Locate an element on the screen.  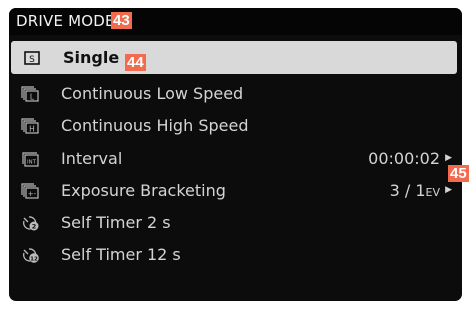
menu-item-continuous-high-speed: H Continuous High Speed is located at coordinates (235, 125).